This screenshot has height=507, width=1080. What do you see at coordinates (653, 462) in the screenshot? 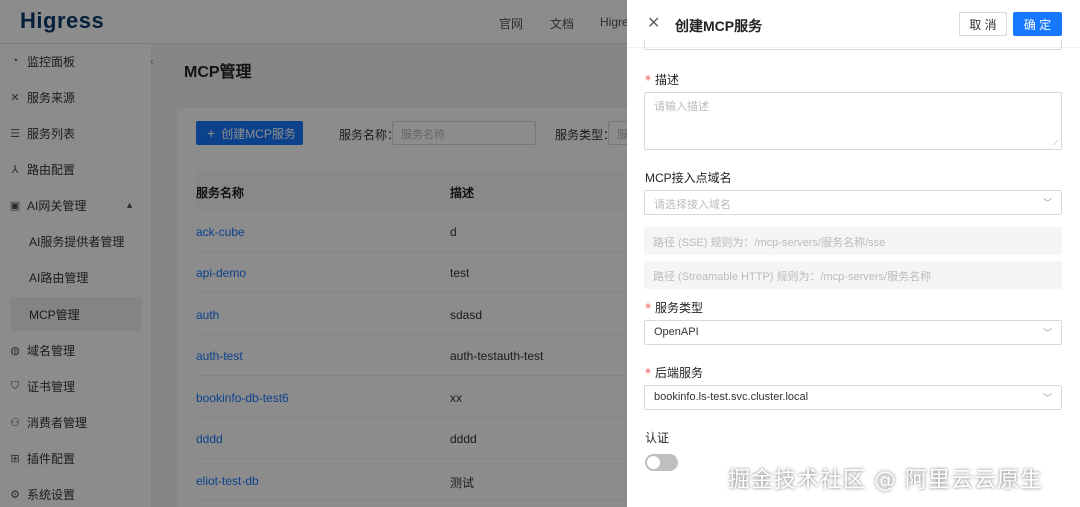
I see `toggle-knob` at bounding box center [653, 462].